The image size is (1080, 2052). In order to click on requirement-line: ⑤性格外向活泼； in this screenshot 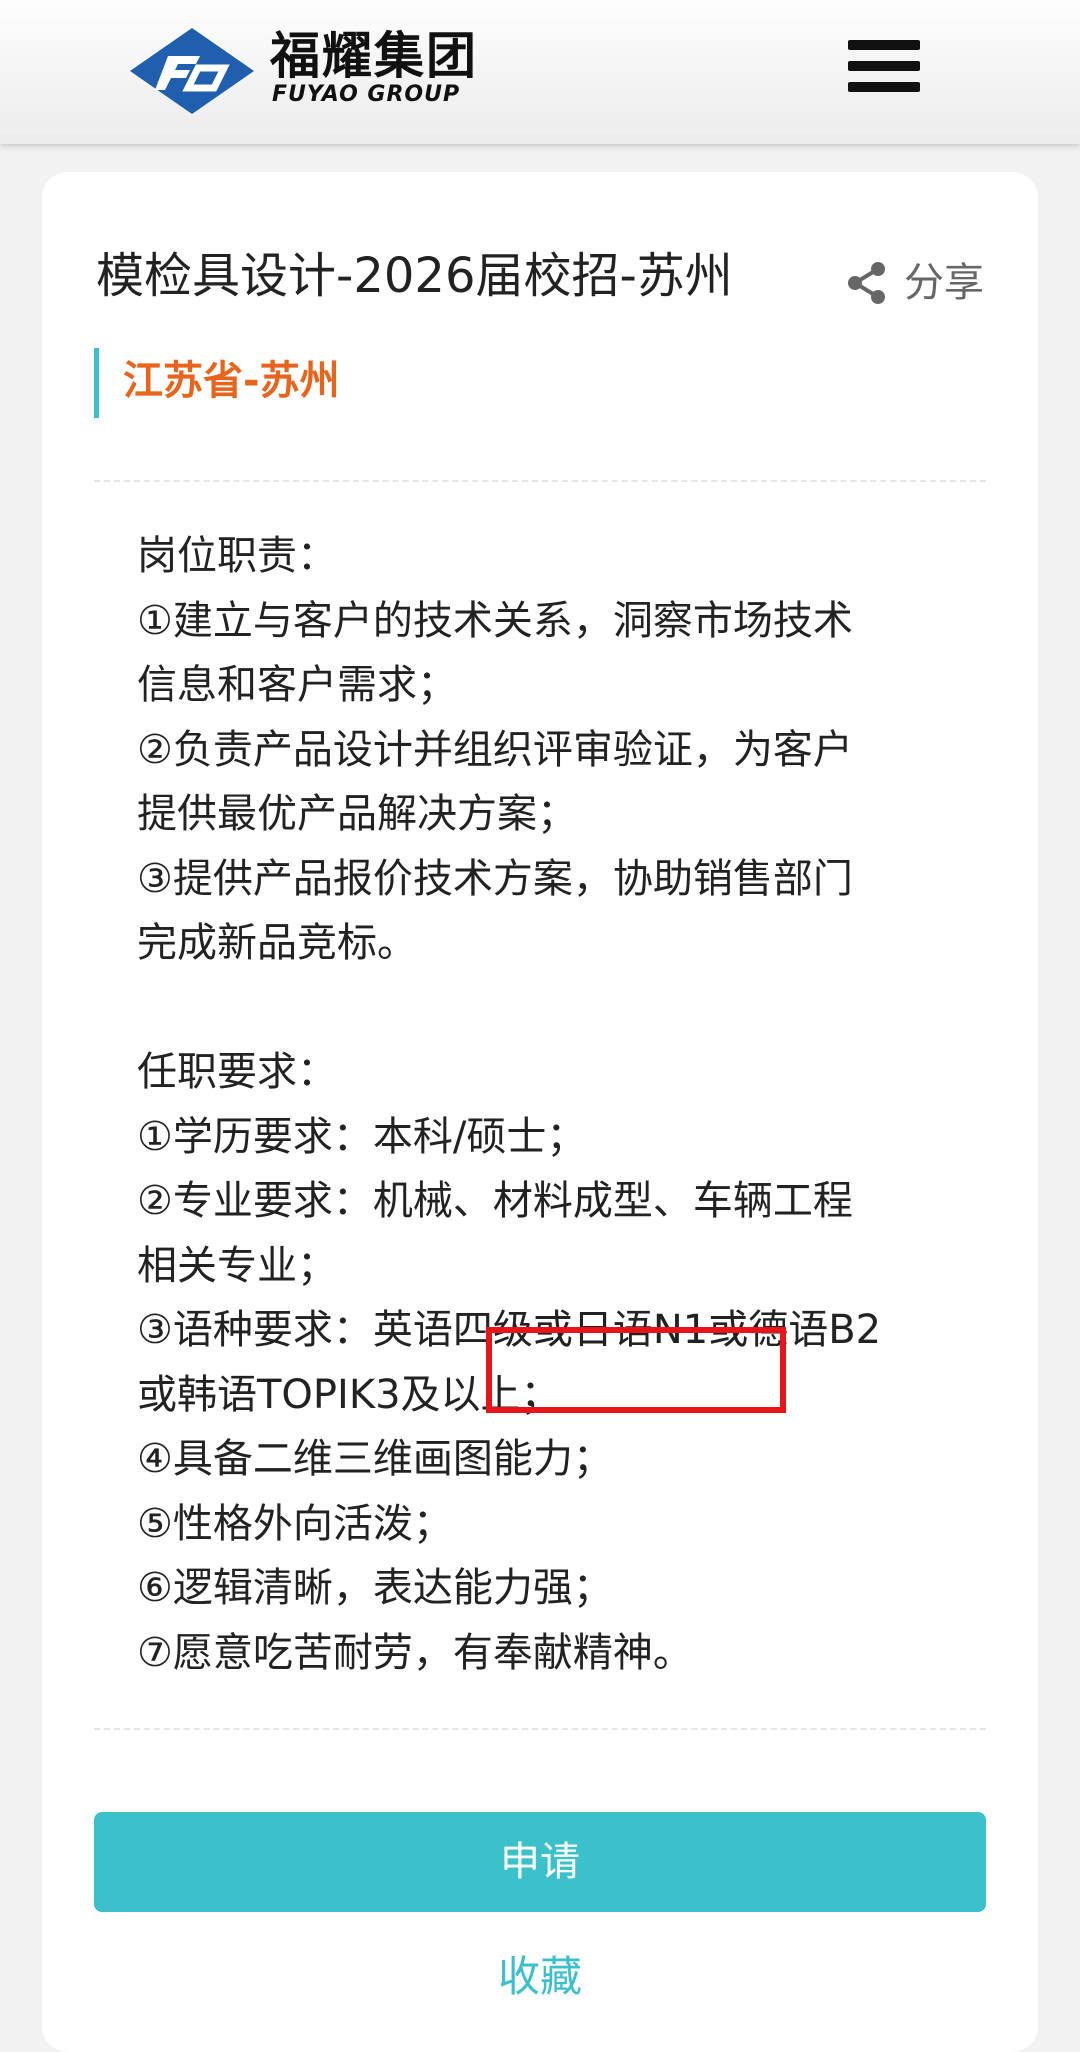, I will do `click(295, 1523)`.